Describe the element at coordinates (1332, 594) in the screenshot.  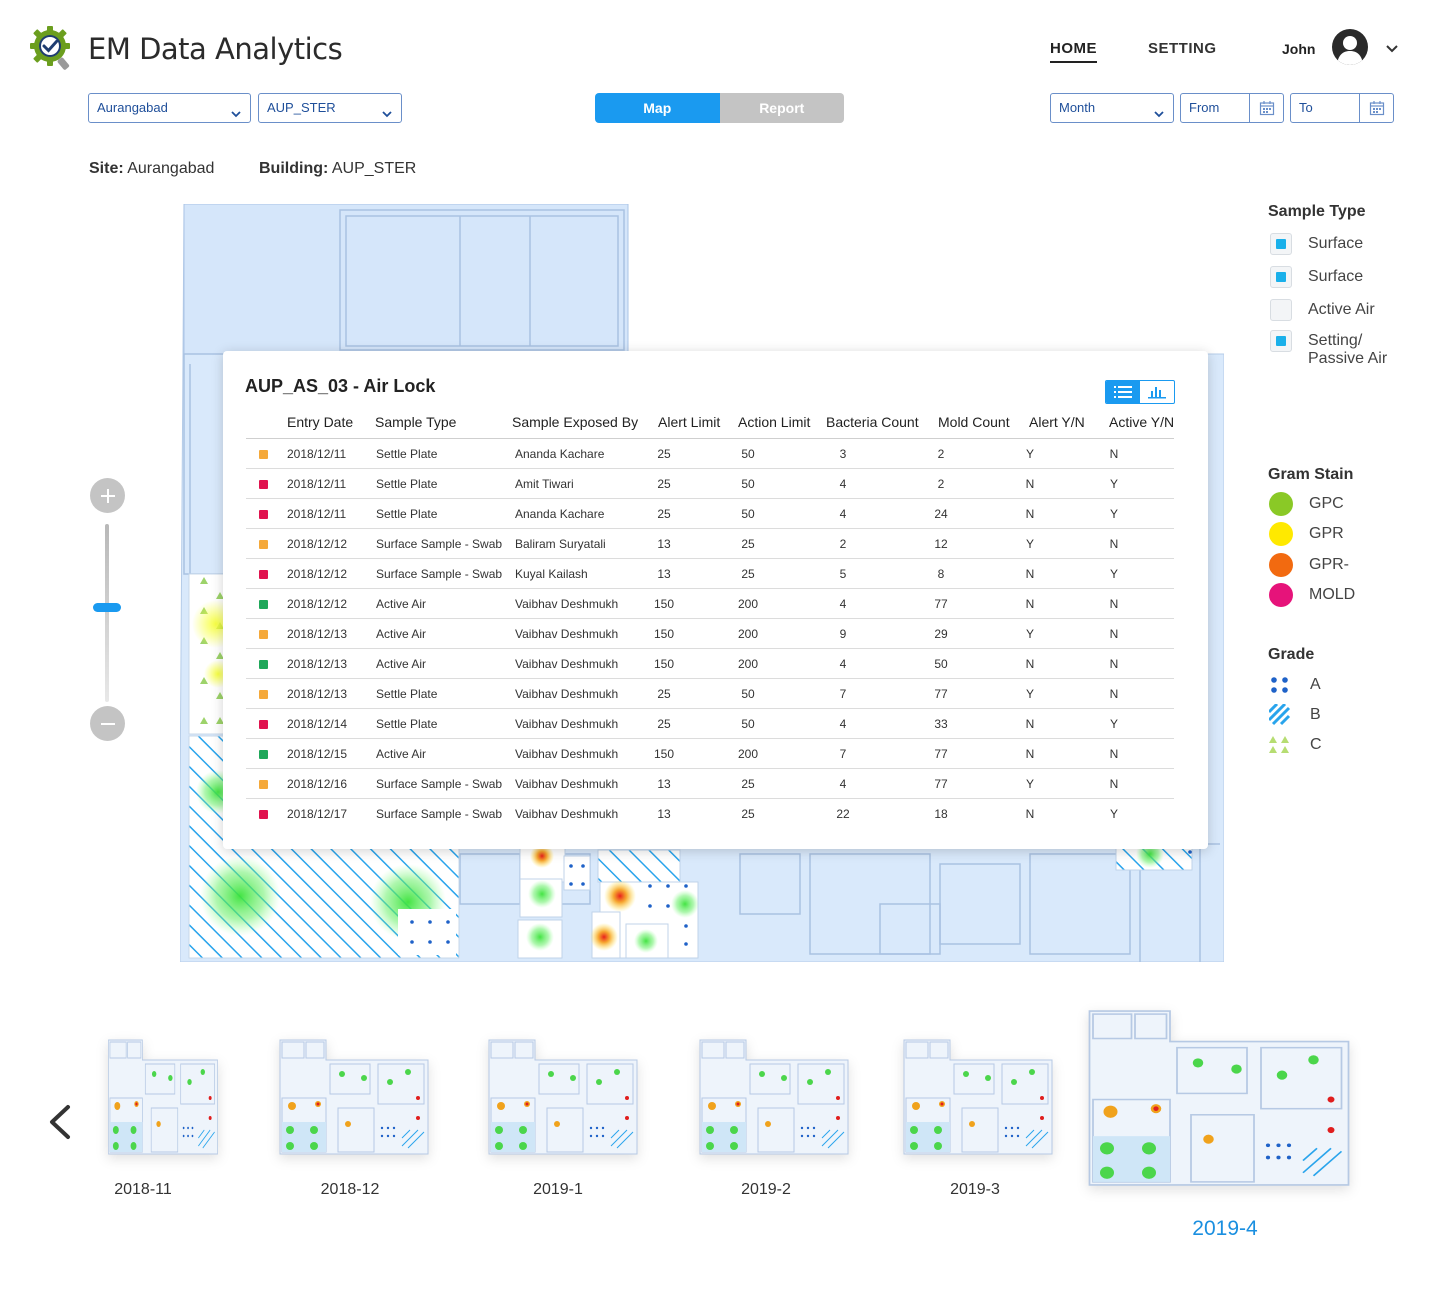
I see `gram-stain-label: MOLD` at that location.